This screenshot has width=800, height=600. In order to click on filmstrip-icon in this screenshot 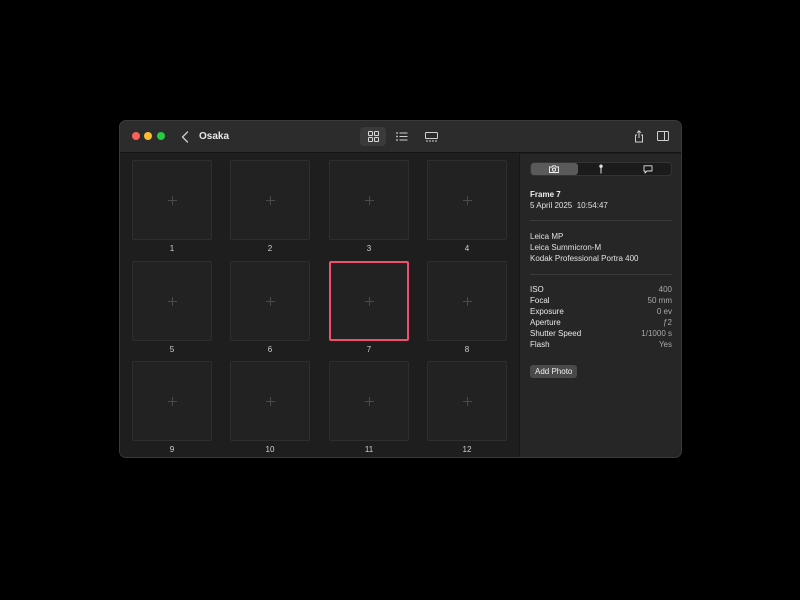, I will do `click(431, 136)`.